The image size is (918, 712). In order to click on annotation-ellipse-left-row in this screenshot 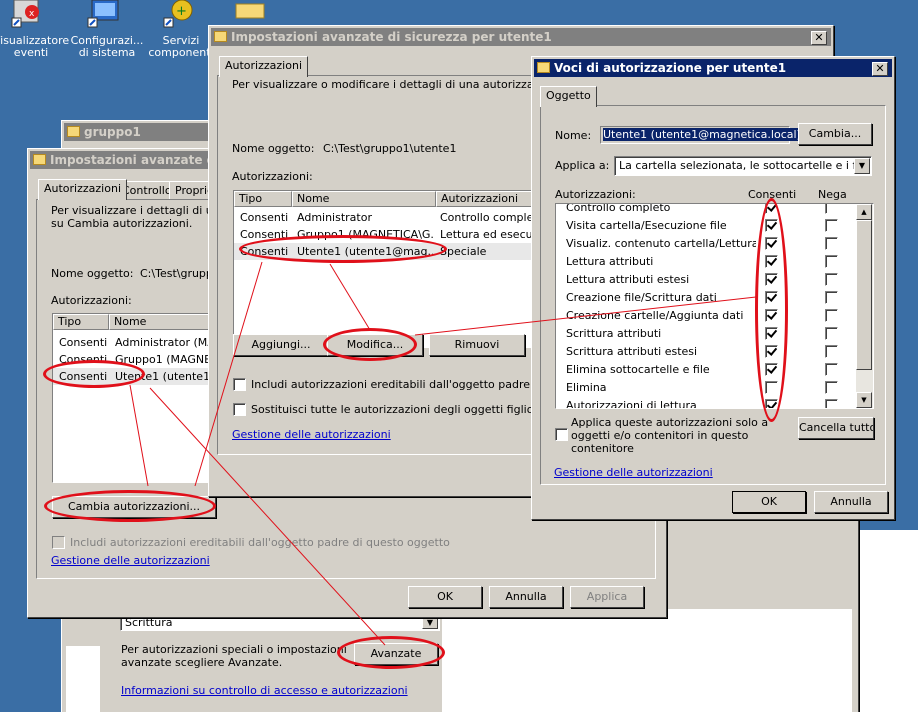, I will do `click(94, 374)`.